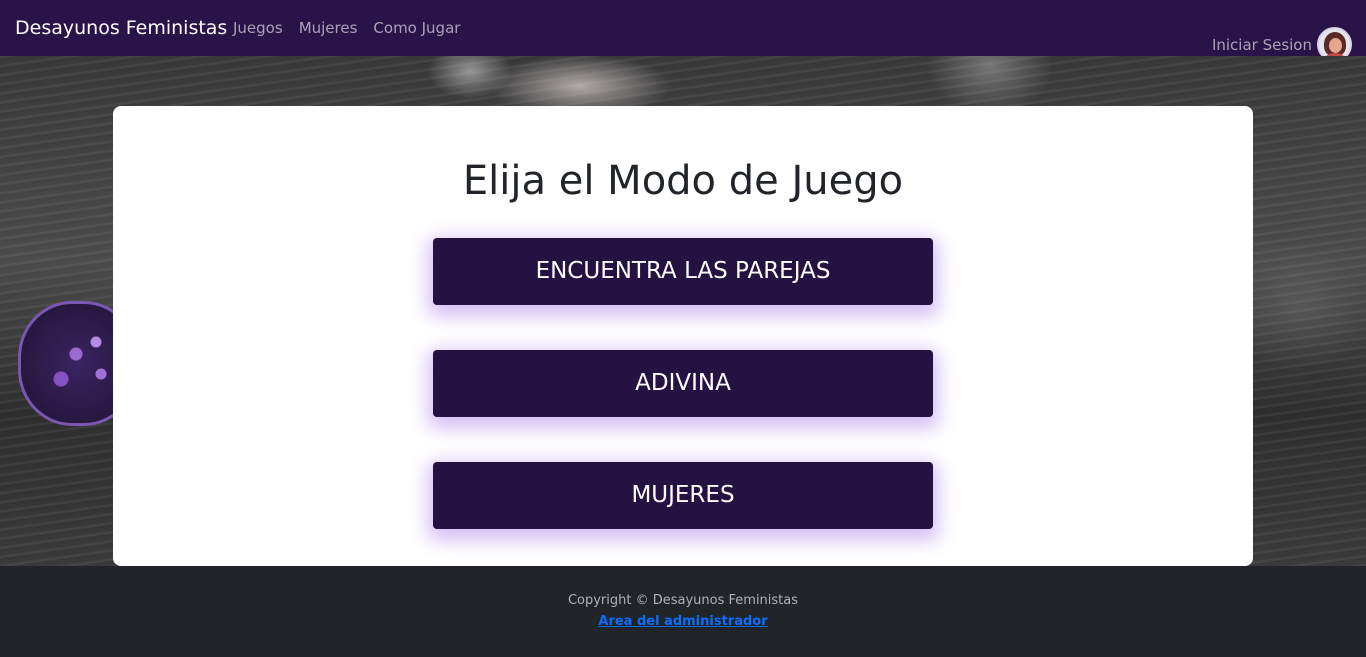 Image resolution: width=1366 pixels, height=657 pixels. Describe the element at coordinates (258, 28) in the screenshot. I see `nav-link-juegos: Juegos` at that location.